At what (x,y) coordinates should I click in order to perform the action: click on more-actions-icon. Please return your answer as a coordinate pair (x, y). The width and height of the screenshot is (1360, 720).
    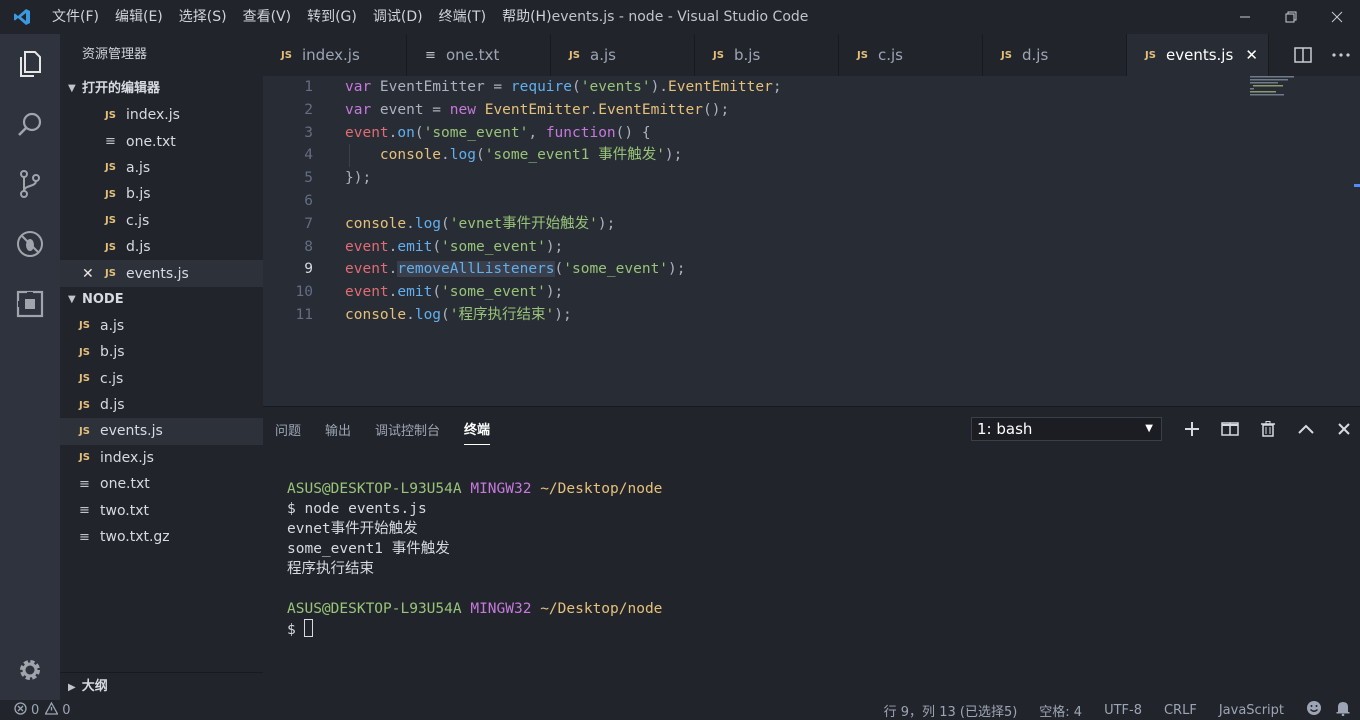
    Looking at the image, I should click on (1341, 55).